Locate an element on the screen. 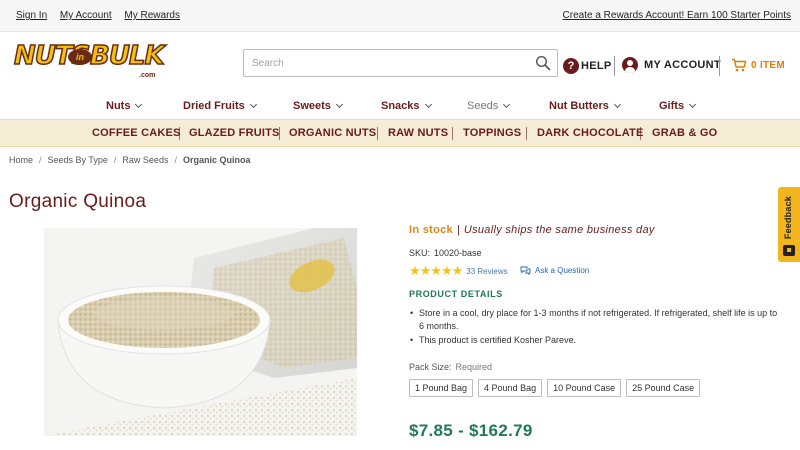 The height and width of the screenshot is (450, 800). sku-line: SKU: 10020-base is located at coordinates (445, 253).